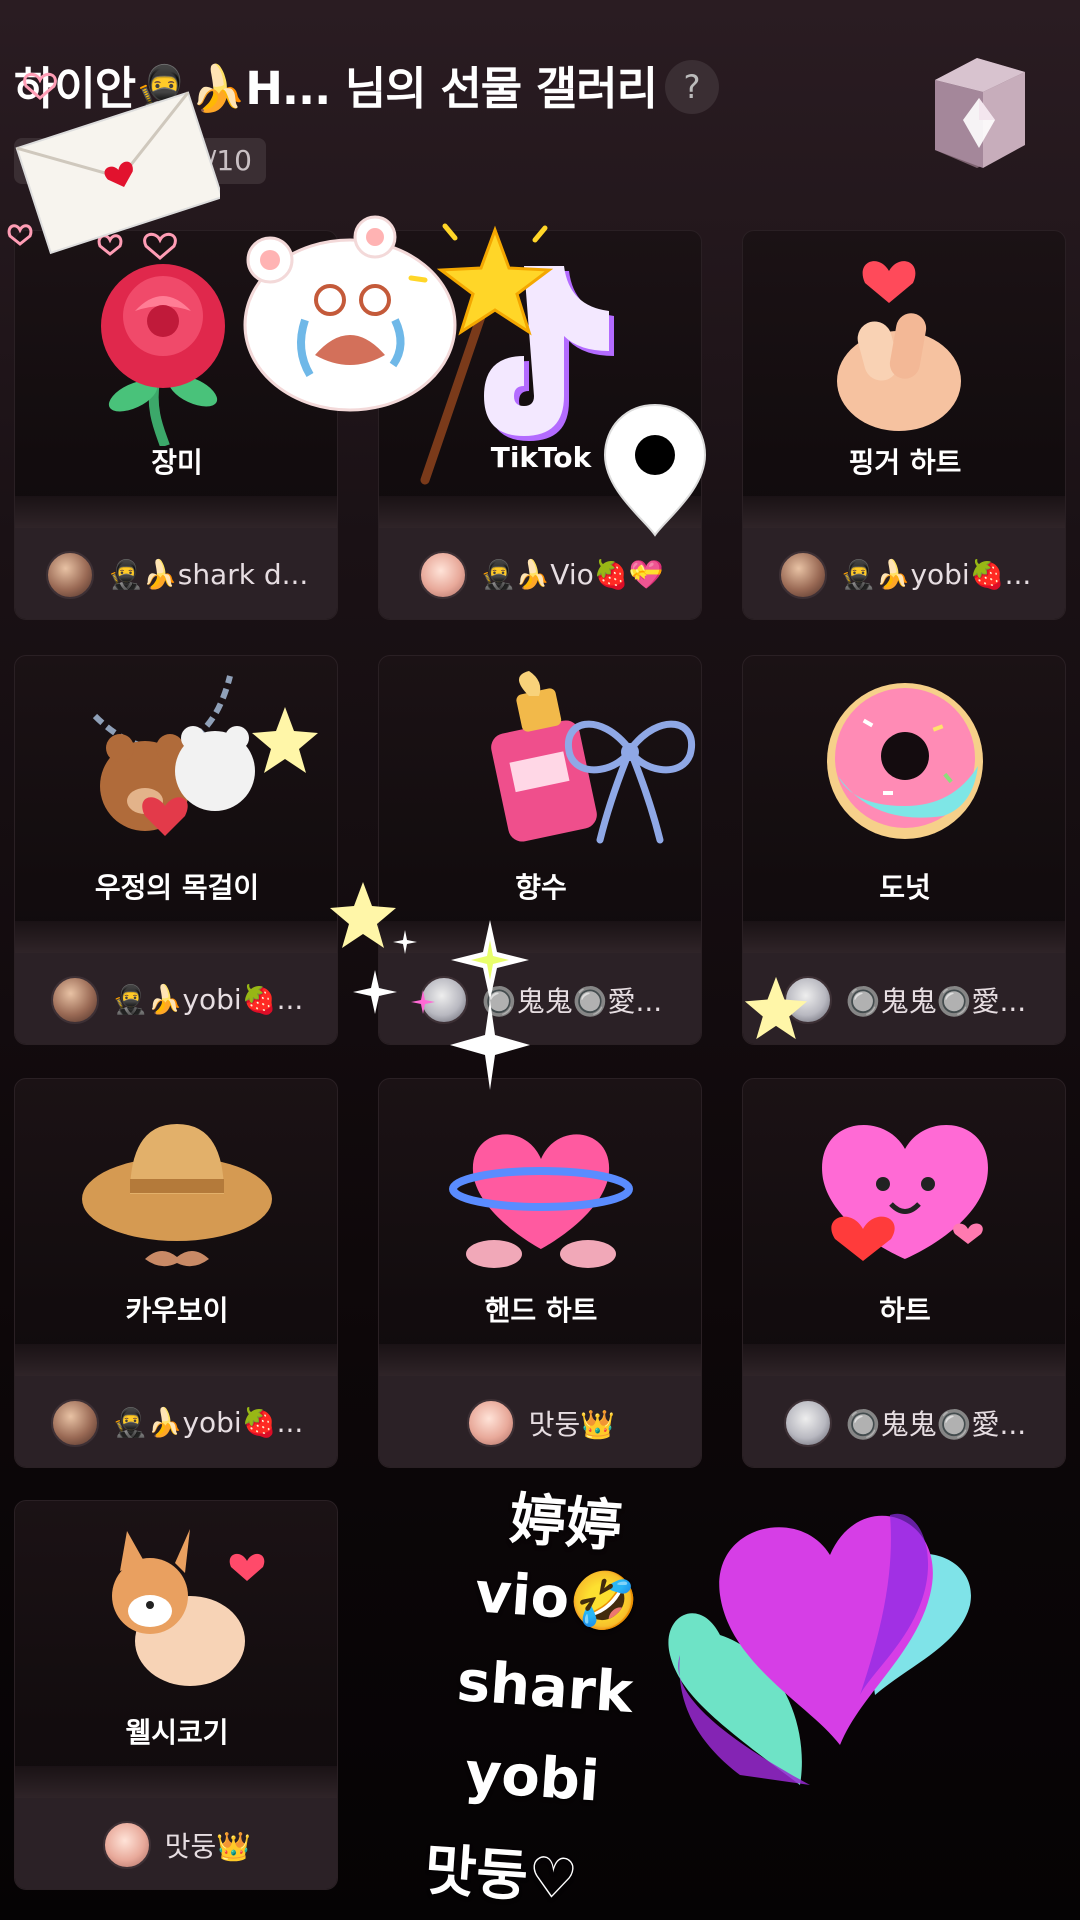 The image size is (1080, 1920). I want to click on sparkles-sticker, so click(441, 1005).